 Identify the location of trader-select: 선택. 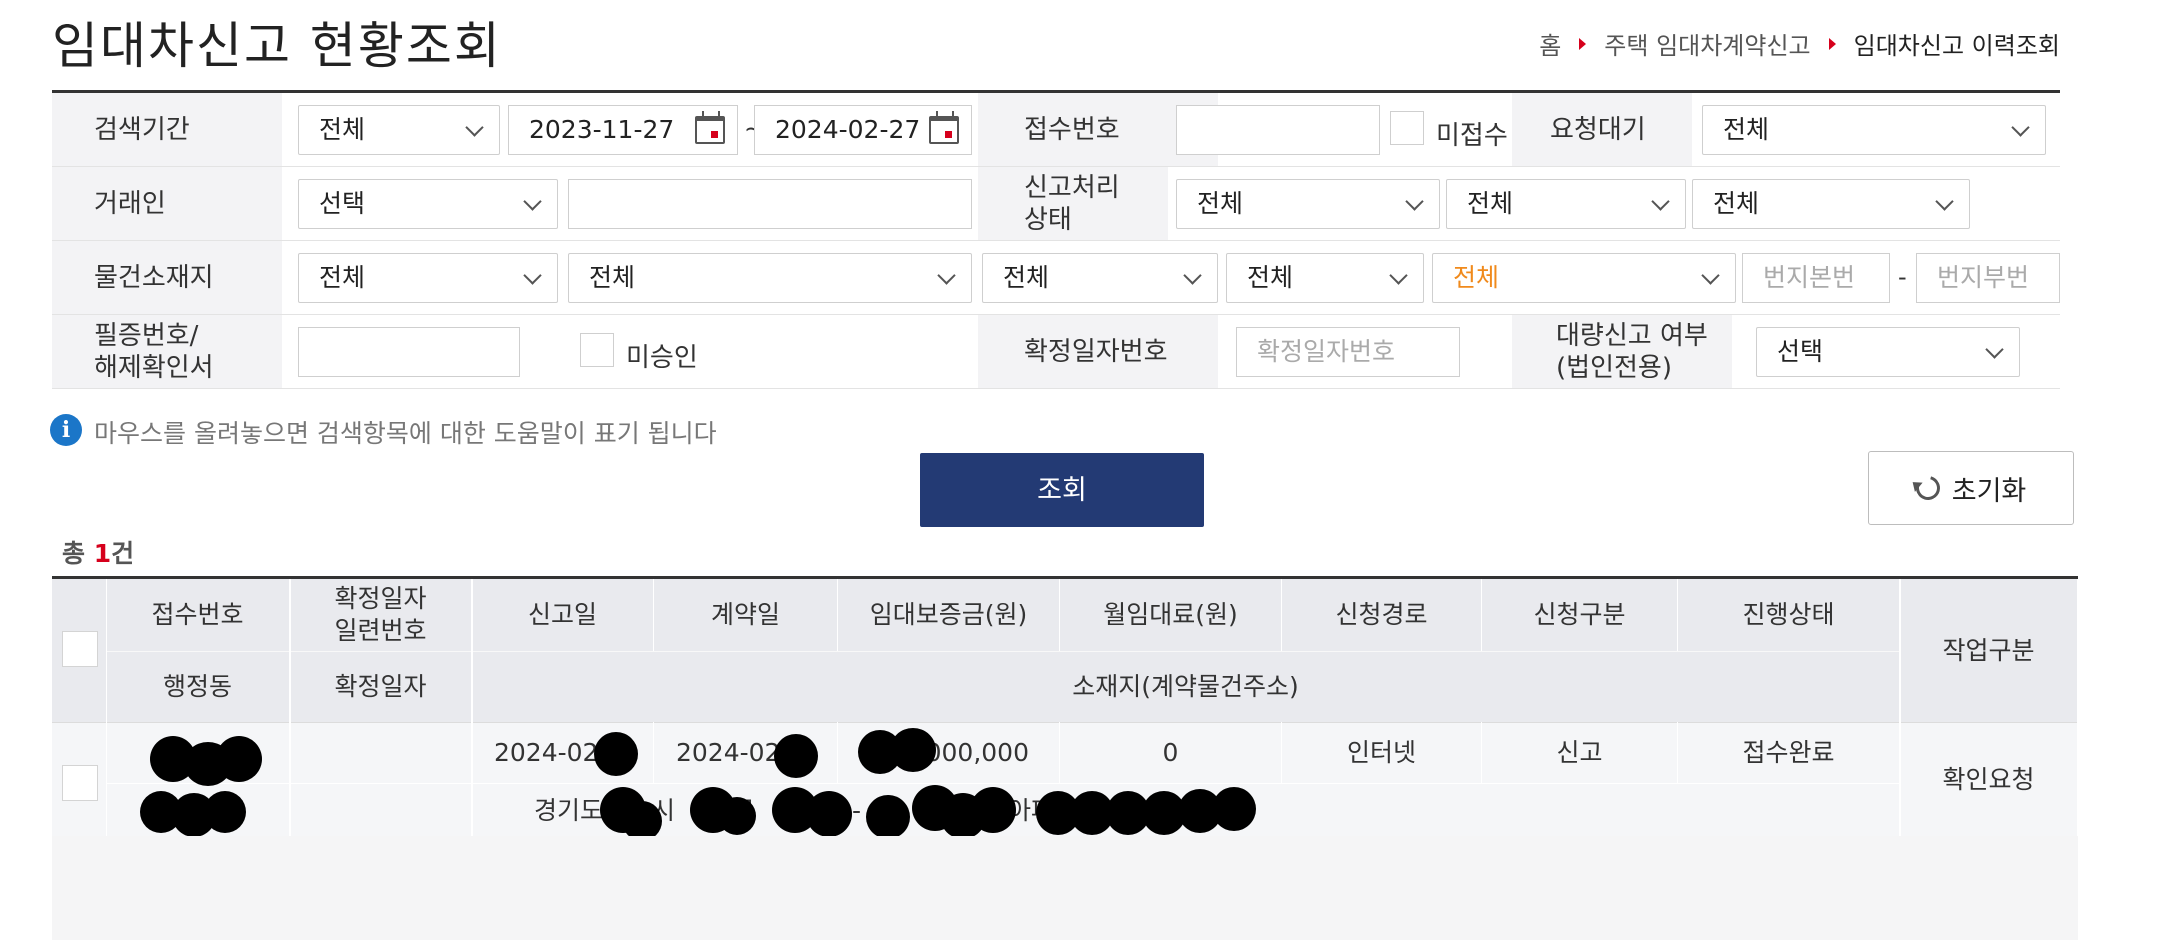
(428, 204).